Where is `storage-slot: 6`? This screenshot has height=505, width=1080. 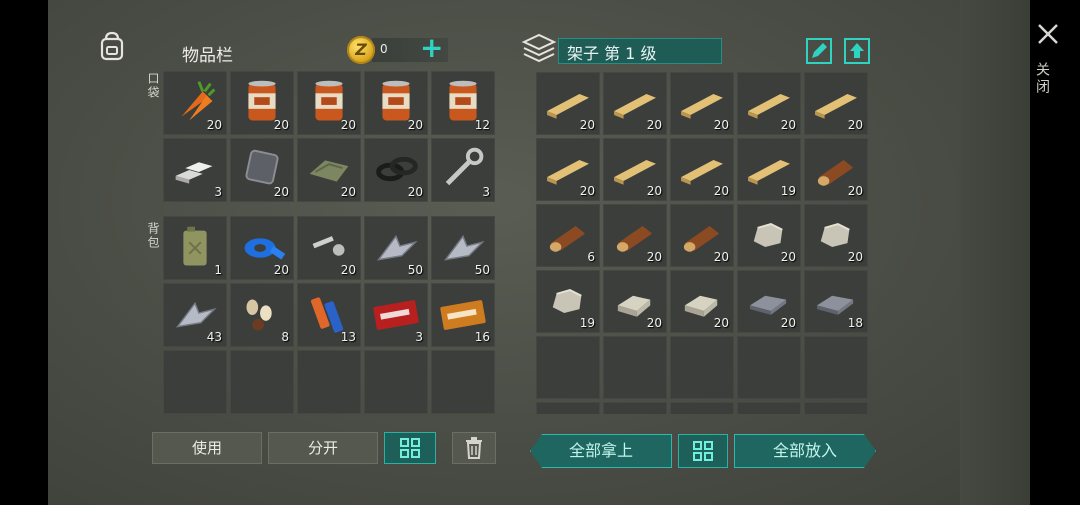
storage-slot: 6 is located at coordinates (568, 235).